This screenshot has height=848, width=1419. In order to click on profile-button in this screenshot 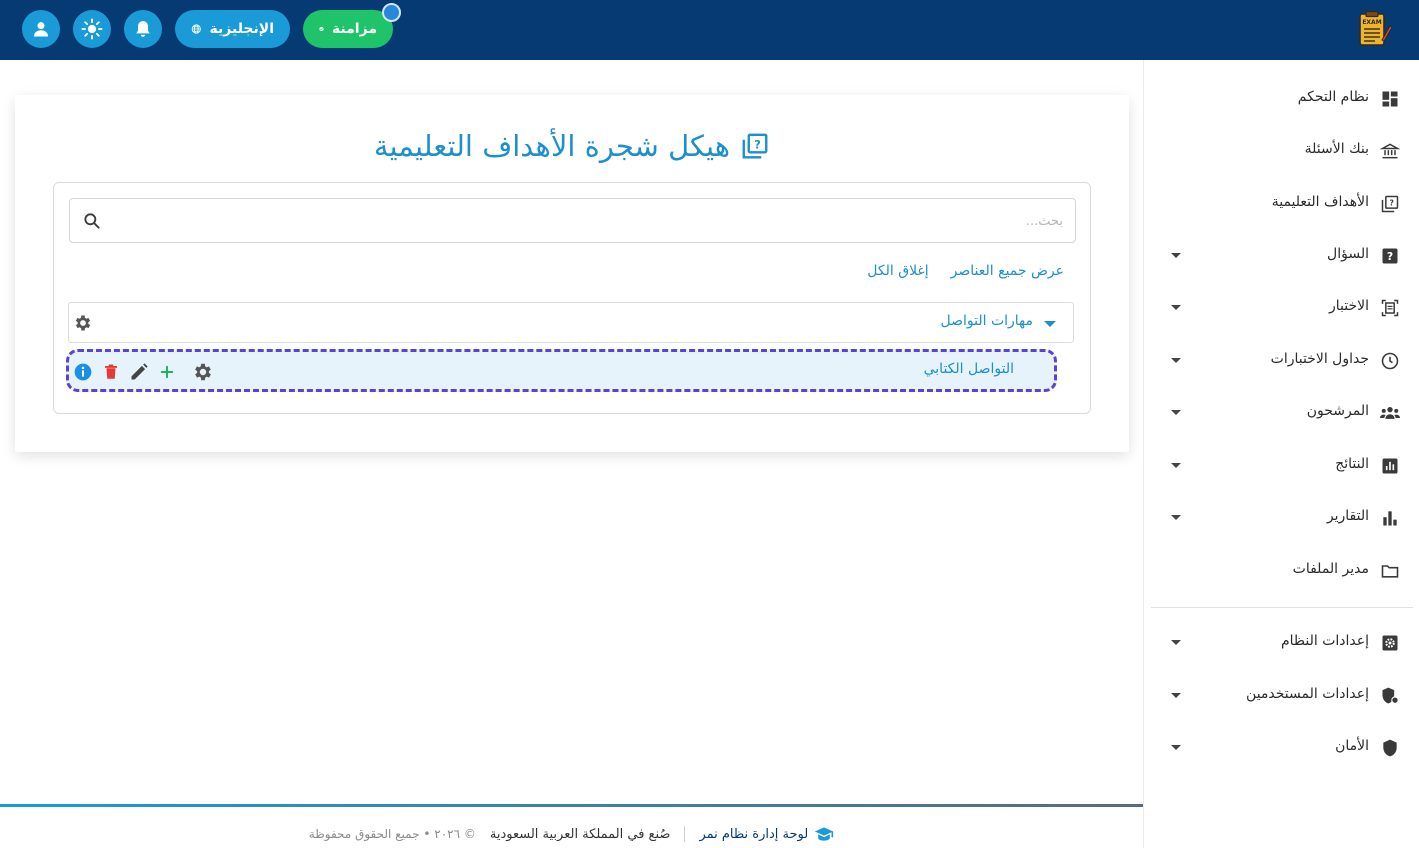, I will do `click(41, 29)`.